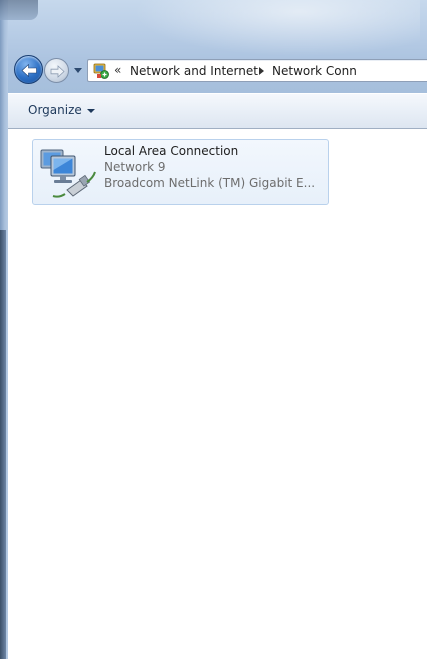  Describe the element at coordinates (217, 111) in the screenshot. I see `command-bar: Organize` at that location.